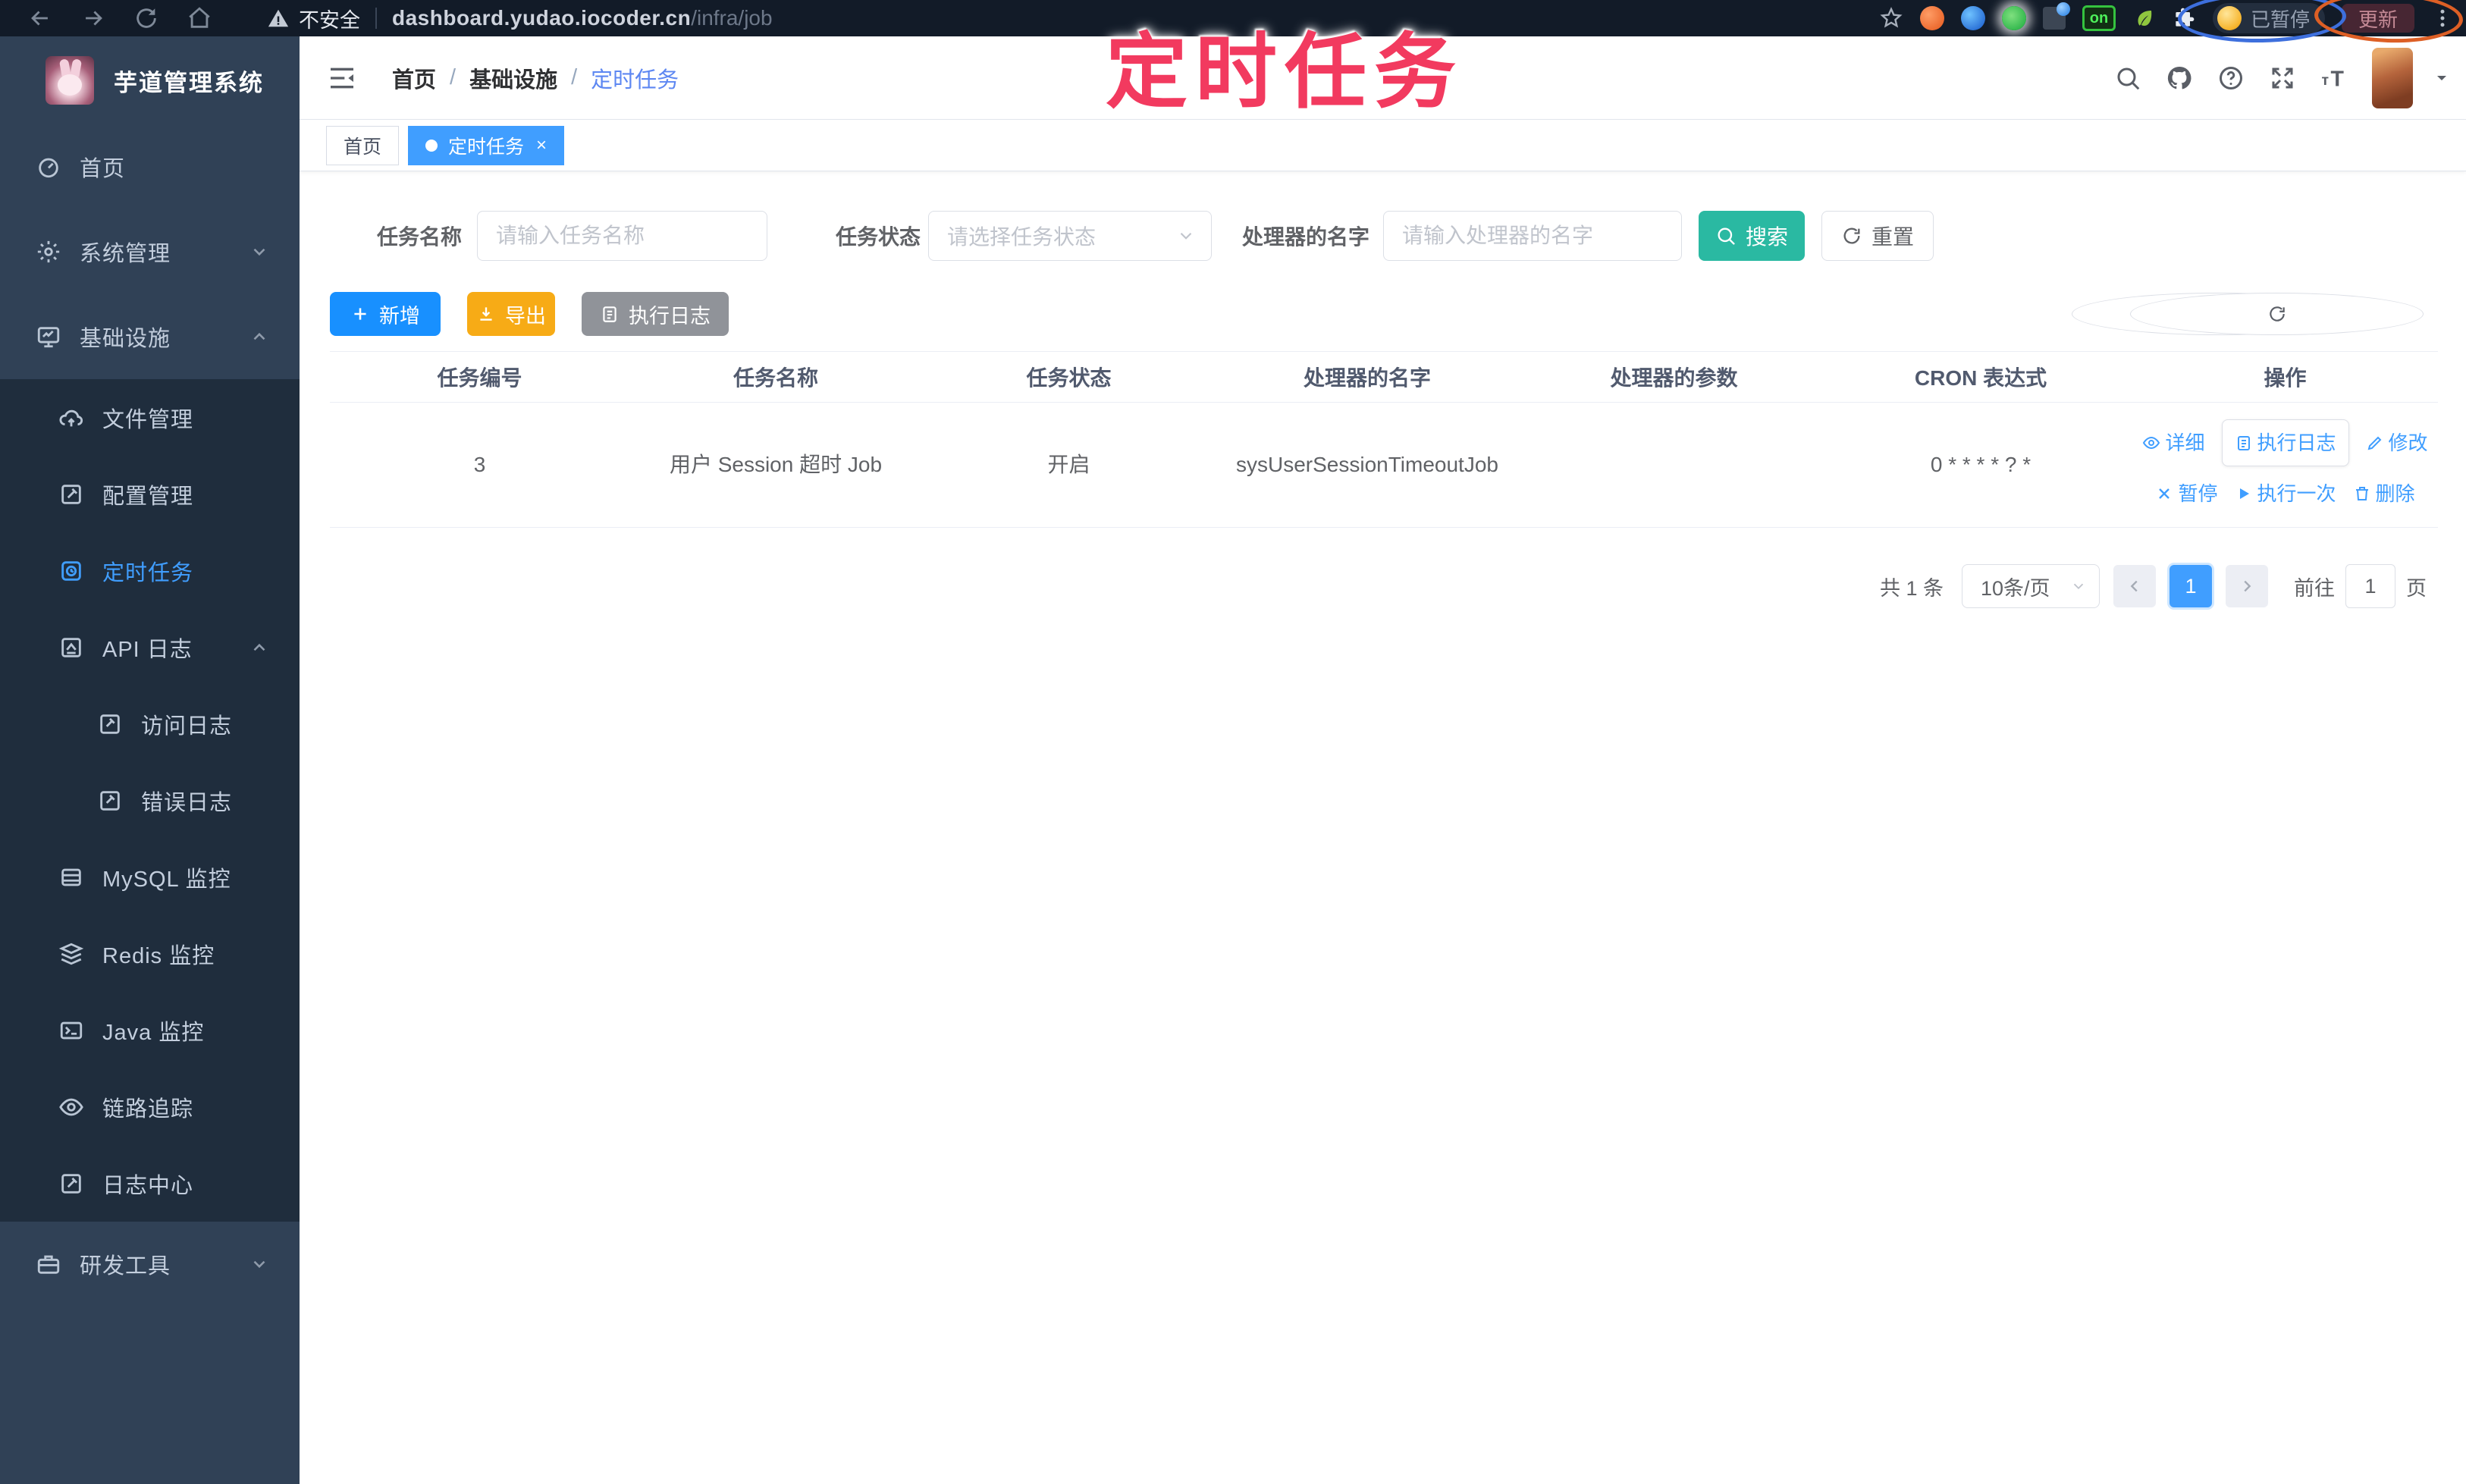  What do you see at coordinates (71, 1184) in the screenshot?
I see `log-doc-icon` at bounding box center [71, 1184].